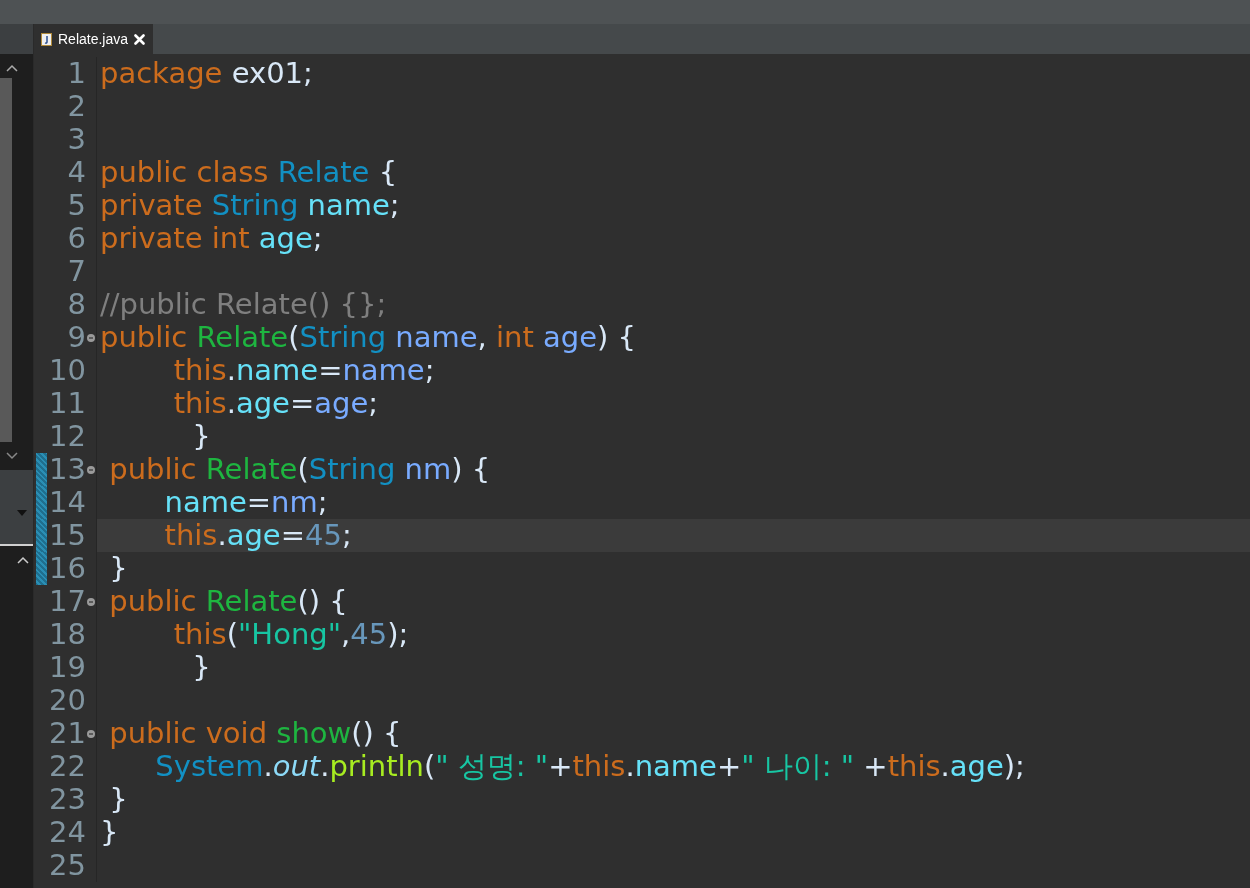 The image size is (1250, 888). I want to click on line-number: 12, so click(67, 436).